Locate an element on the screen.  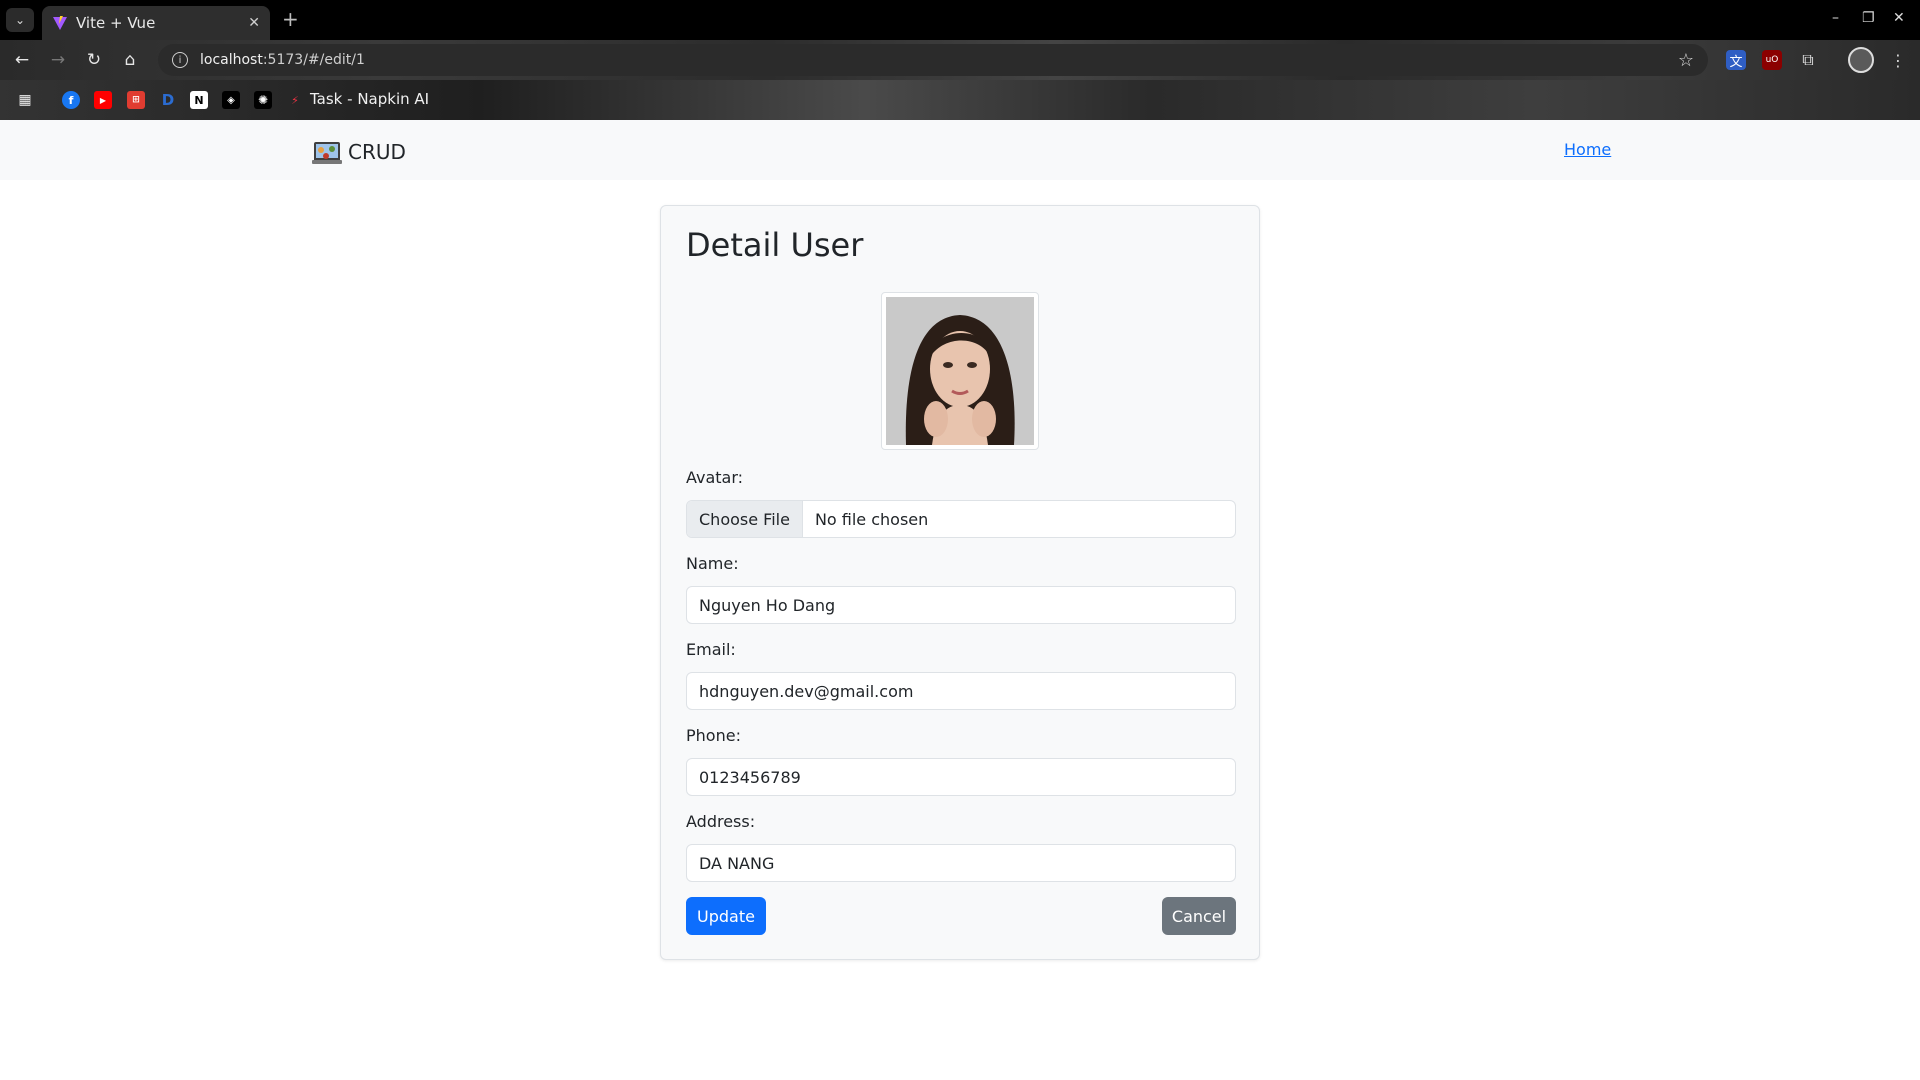
avatar-file-input: Choose File No file chosen is located at coordinates (961, 519).